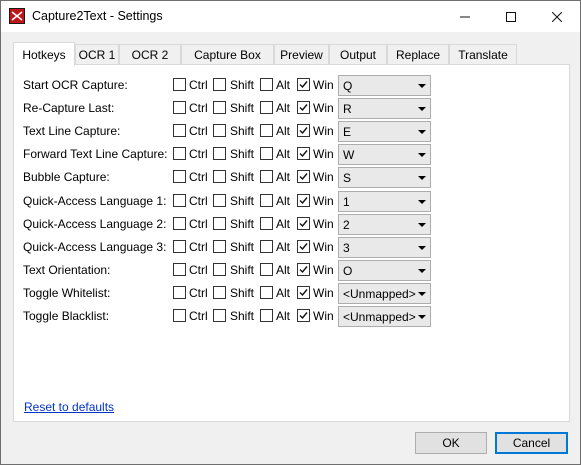  What do you see at coordinates (384, 178) in the screenshot?
I see `key-dropdown: S` at bounding box center [384, 178].